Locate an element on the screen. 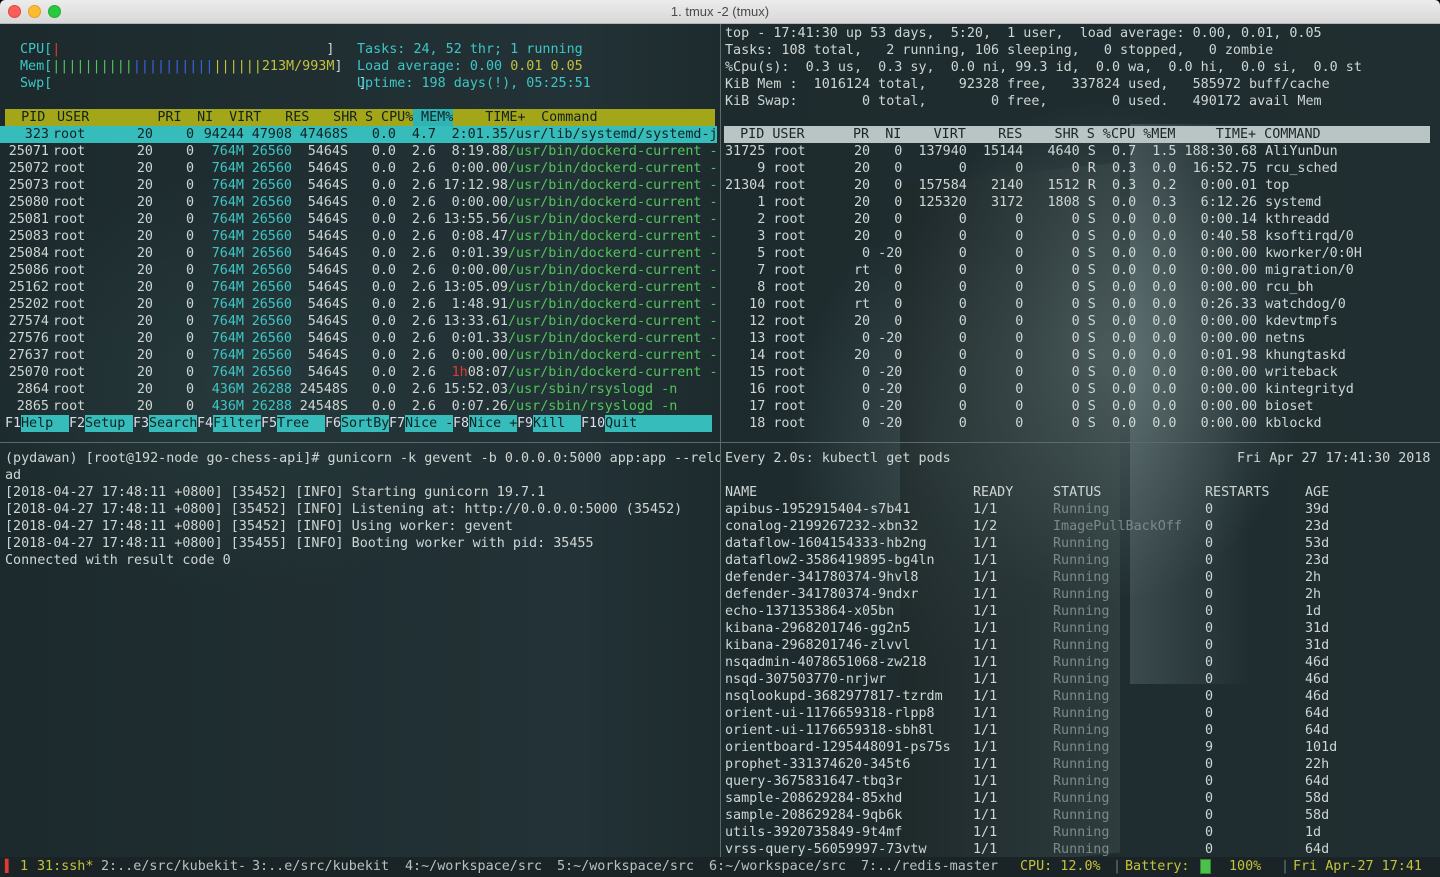  fkey-f2: F2 is located at coordinates (77, 423).